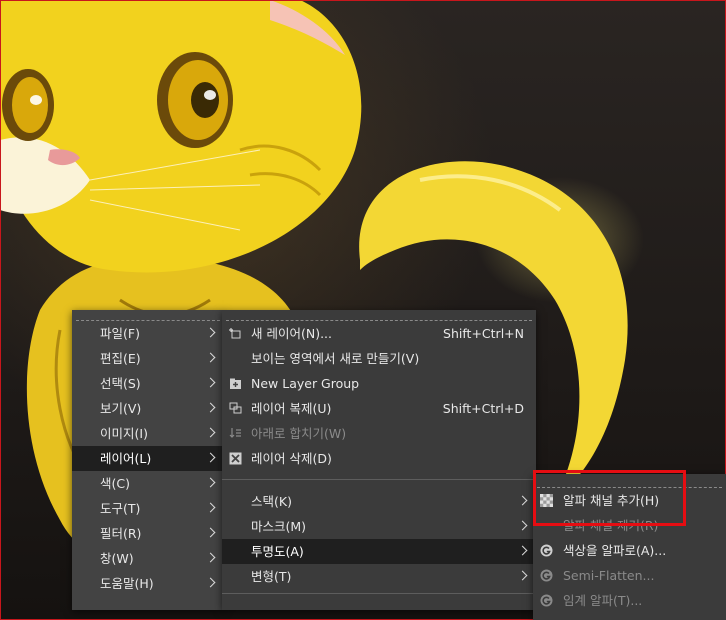  What do you see at coordinates (379, 501) in the screenshot?
I see `stack-submenu-item: 스택(K)` at bounding box center [379, 501].